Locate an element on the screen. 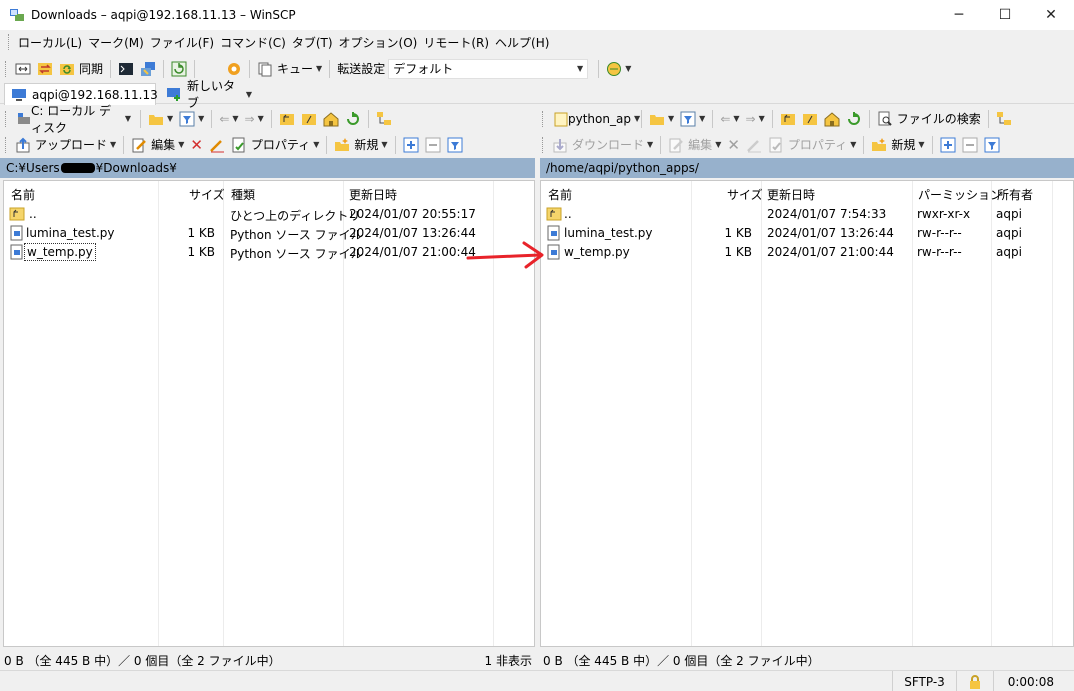 This screenshot has height=691, width=1074. right-rename-button is located at coordinates (754, 145).